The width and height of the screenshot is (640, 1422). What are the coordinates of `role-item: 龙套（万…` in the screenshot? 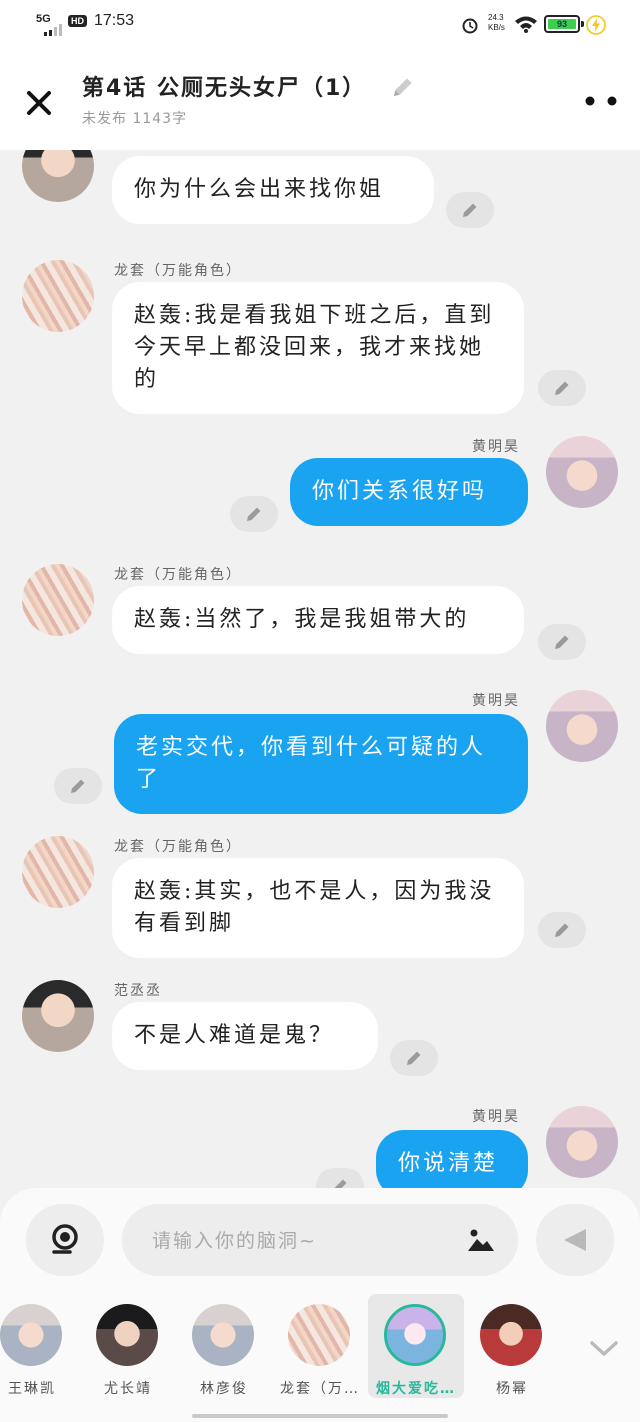 It's located at (320, 1346).